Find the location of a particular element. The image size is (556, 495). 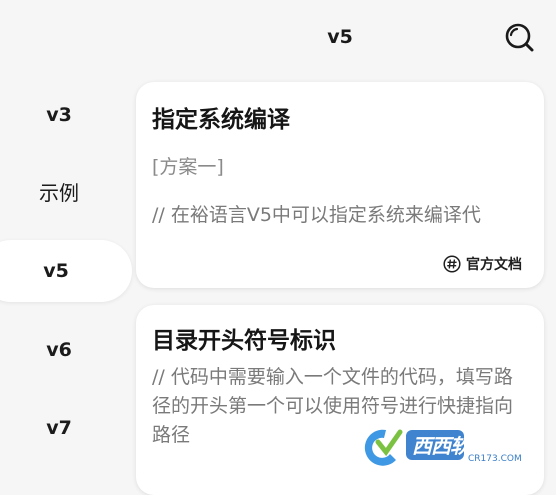

card-tag: [方案一] is located at coordinates (188, 167).